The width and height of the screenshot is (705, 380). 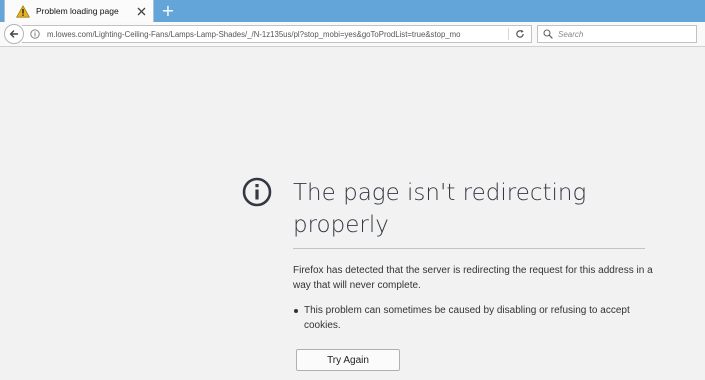 I want to click on back-arrow-icon, so click(x=14, y=34).